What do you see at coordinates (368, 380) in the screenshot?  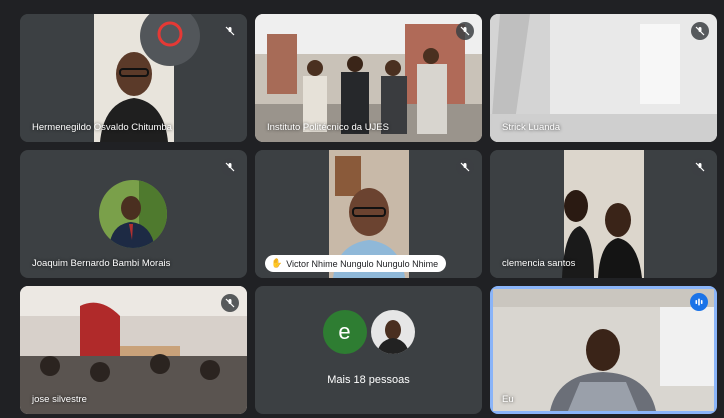 I see `more-participants-label: Mais 18 pessoas` at bounding box center [368, 380].